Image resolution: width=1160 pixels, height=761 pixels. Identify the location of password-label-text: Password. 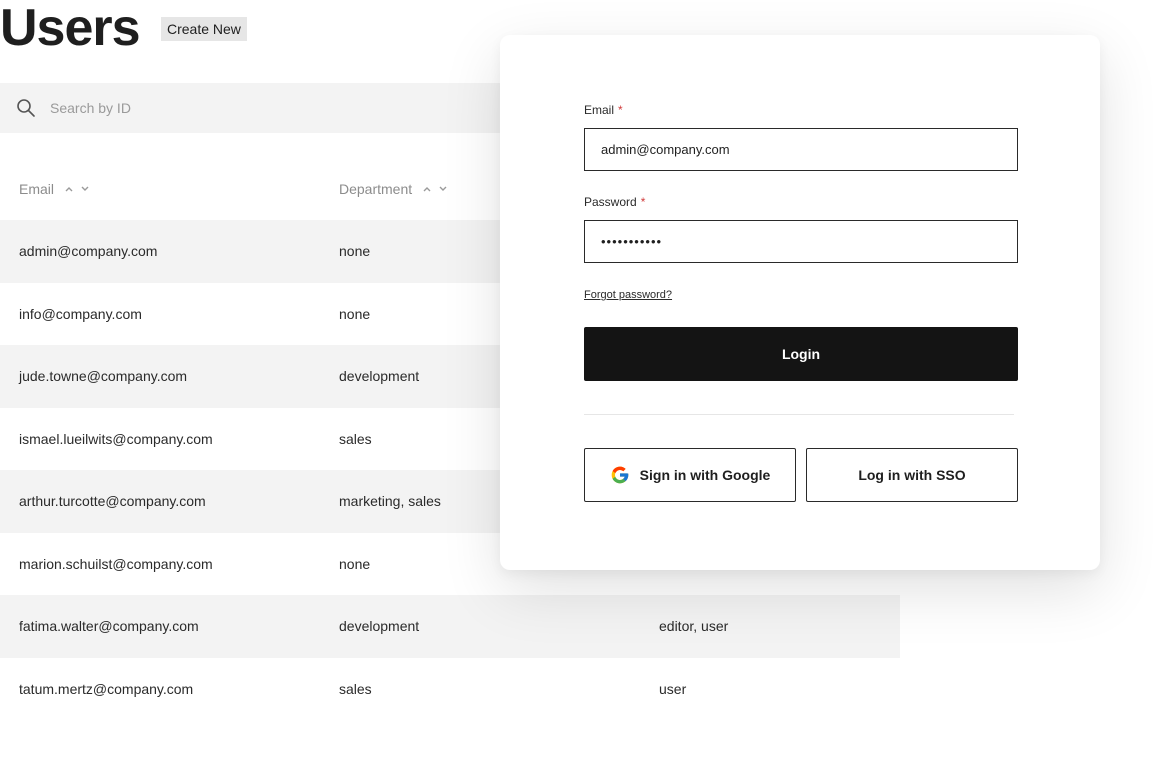
(610, 202).